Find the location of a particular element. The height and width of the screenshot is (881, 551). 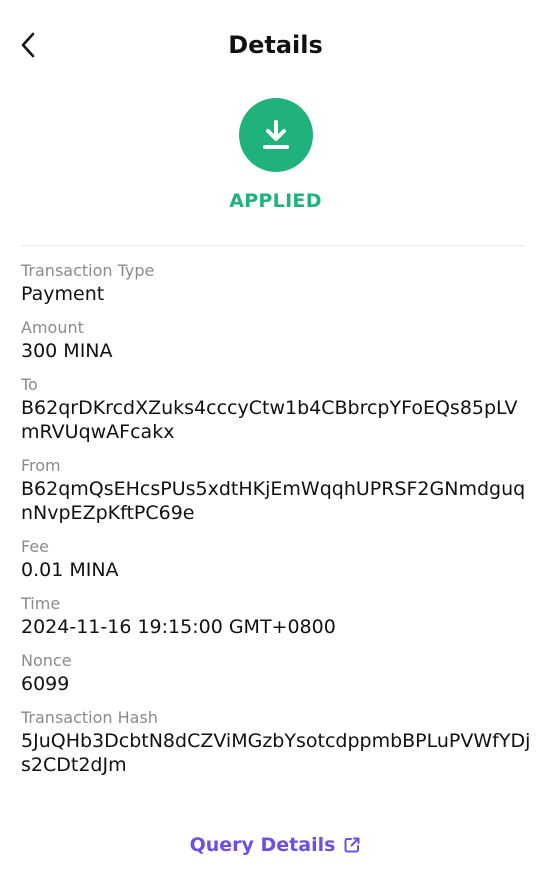

header: Details is located at coordinates (275, 45).